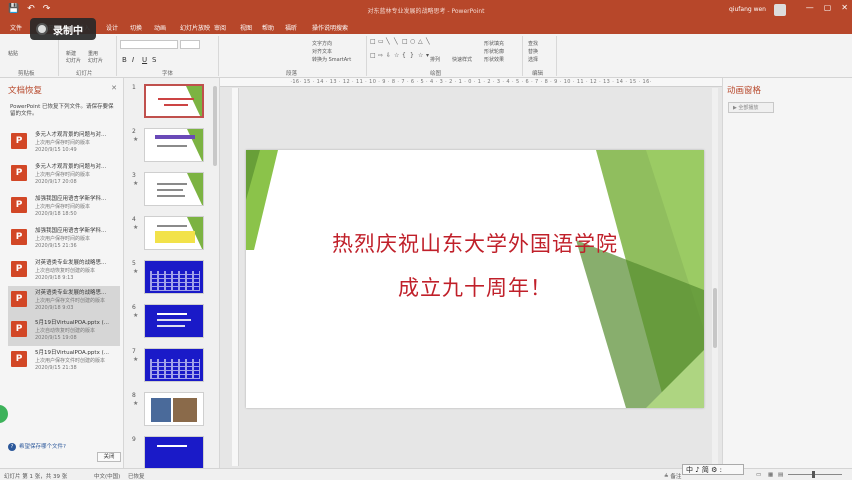 The image size is (852, 480). Describe the element at coordinates (246, 27) in the screenshot. I see `tab-view: 视图` at that location.